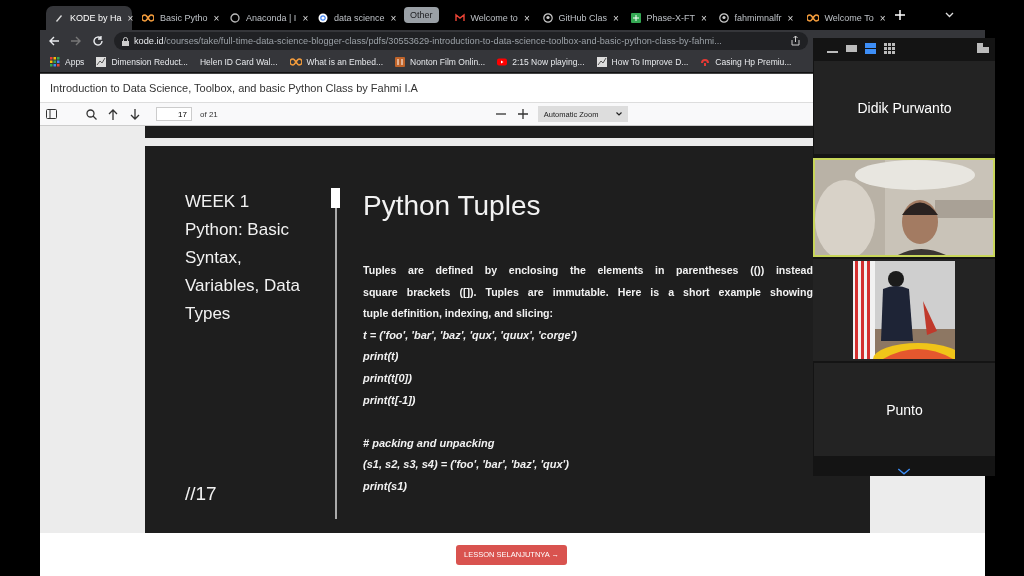  I want to click on code-line: print(t[-1]), so click(390, 400).